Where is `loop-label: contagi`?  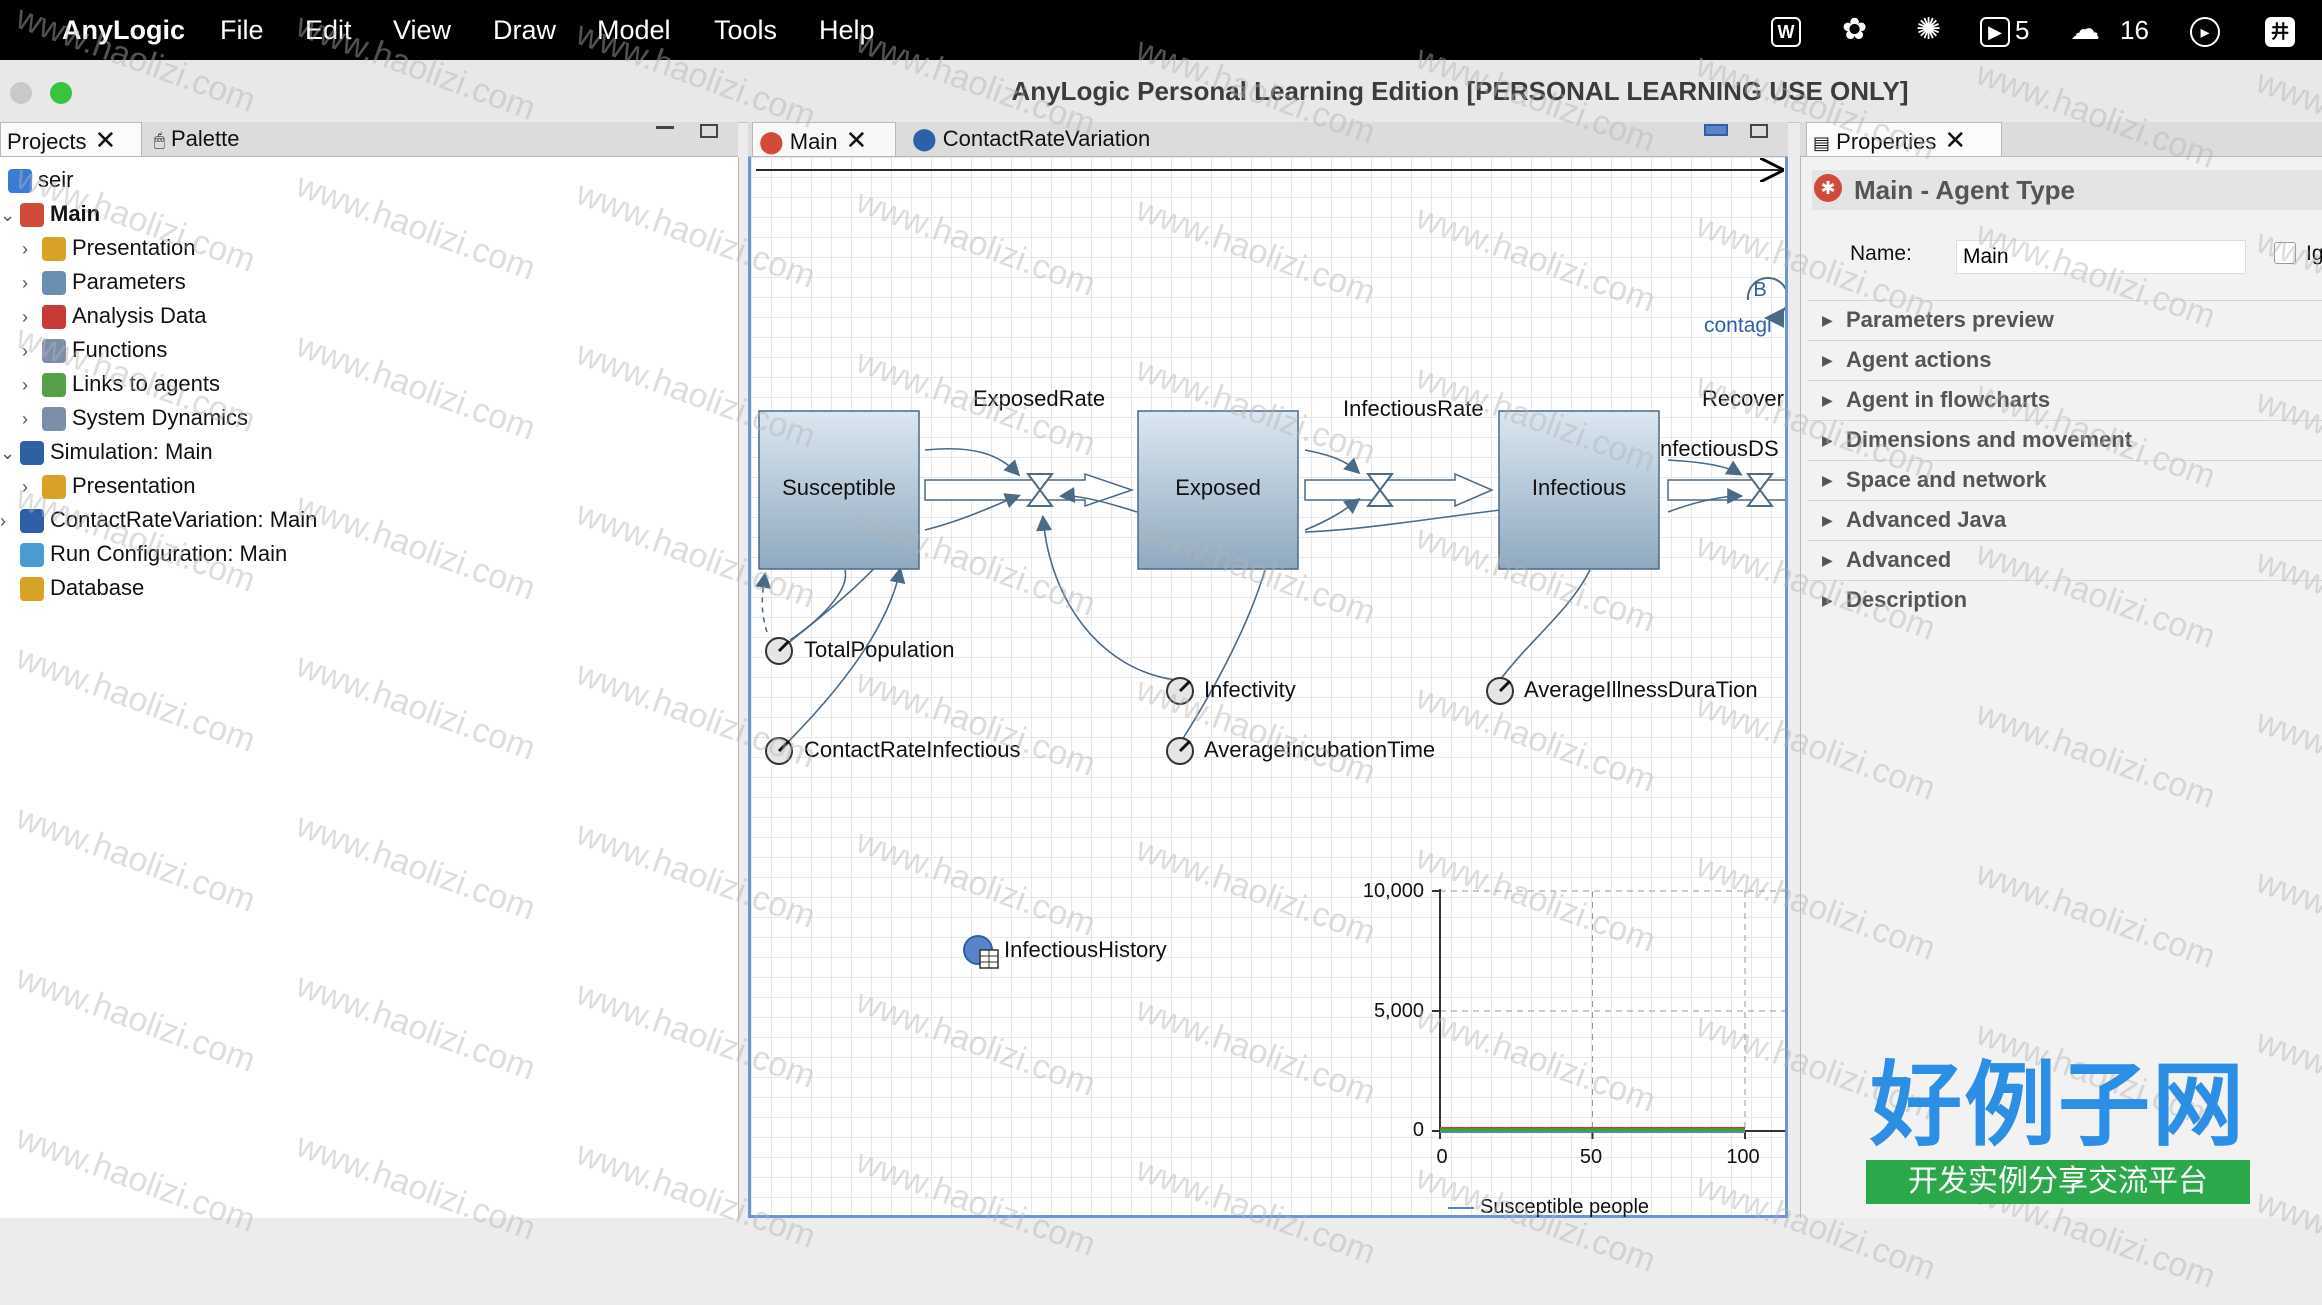 loop-label: contagi is located at coordinates (1738, 325).